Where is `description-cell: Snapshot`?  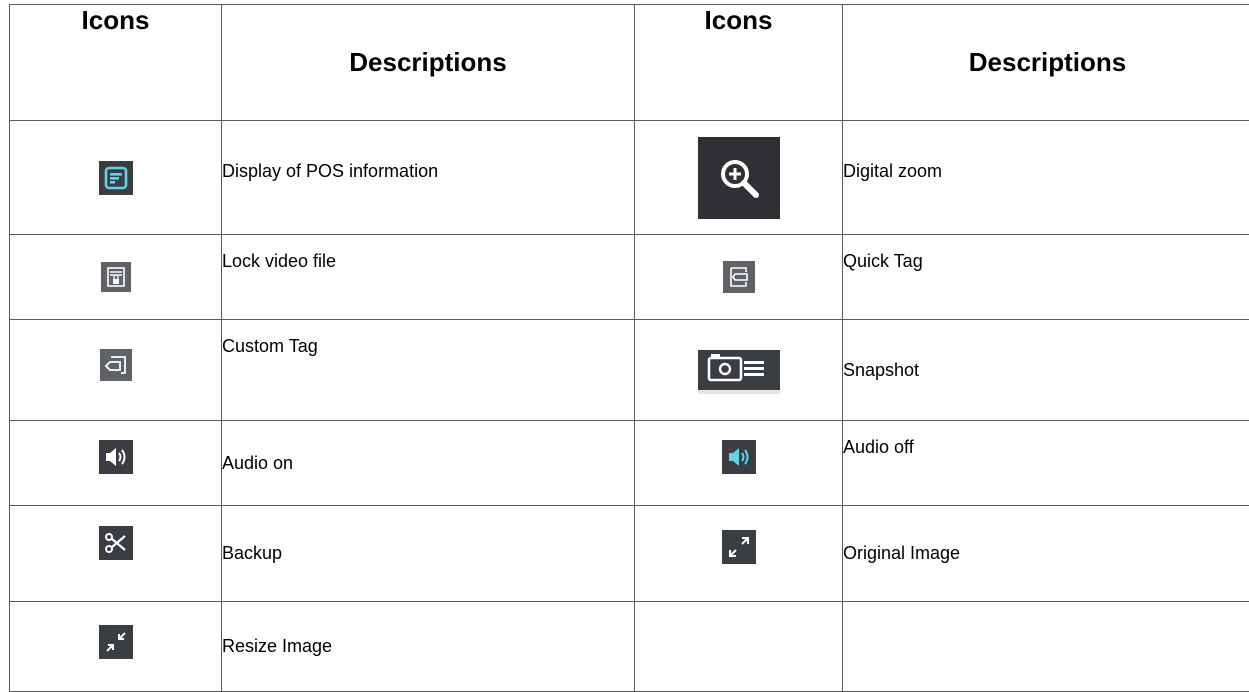 description-cell: Snapshot is located at coordinates (1046, 370).